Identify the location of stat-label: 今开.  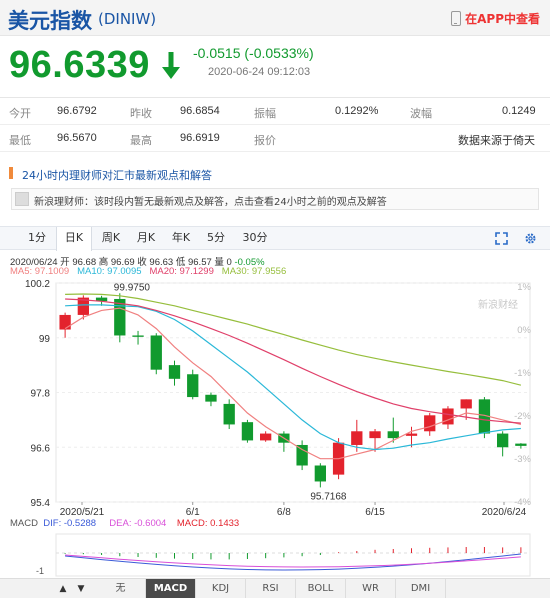
(20, 114).